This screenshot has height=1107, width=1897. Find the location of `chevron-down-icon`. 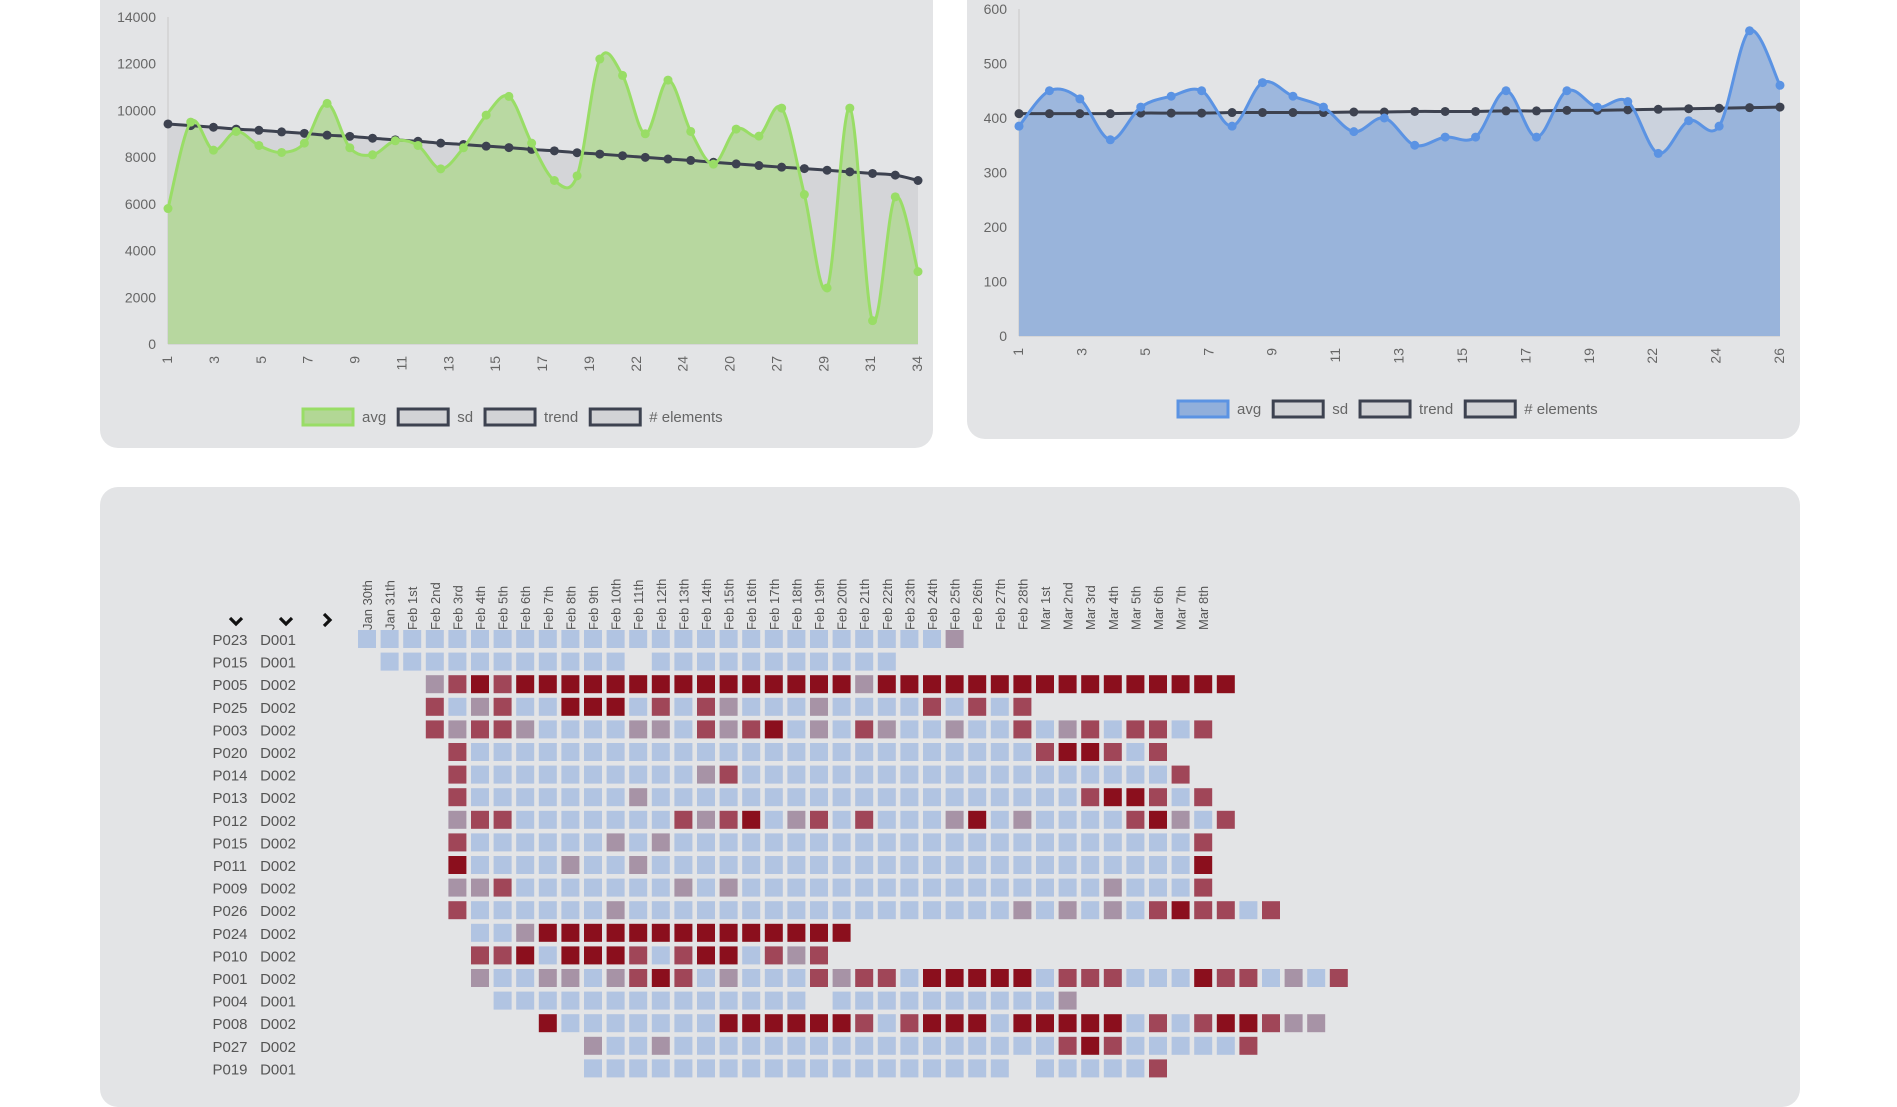

chevron-down-icon is located at coordinates (286, 621).